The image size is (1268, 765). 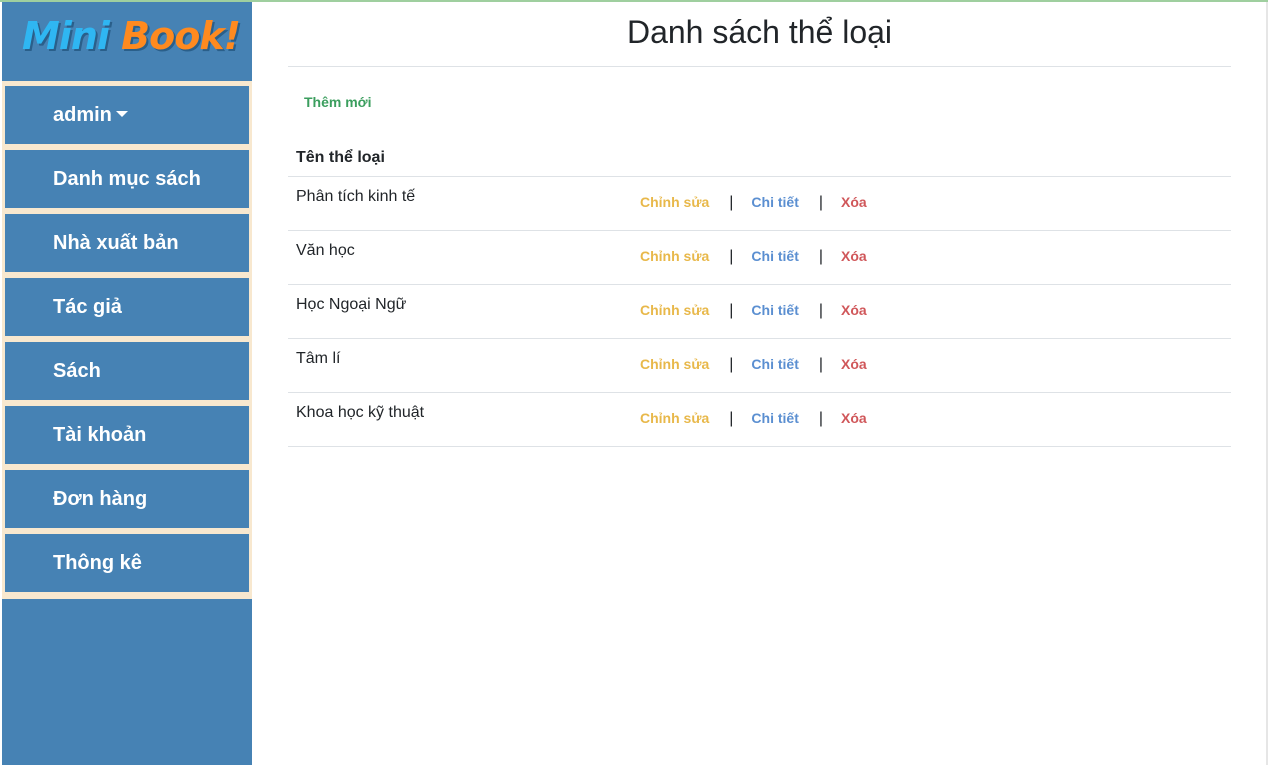 I want to click on logo-text: Mini Book!, so click(x=131, y=36).